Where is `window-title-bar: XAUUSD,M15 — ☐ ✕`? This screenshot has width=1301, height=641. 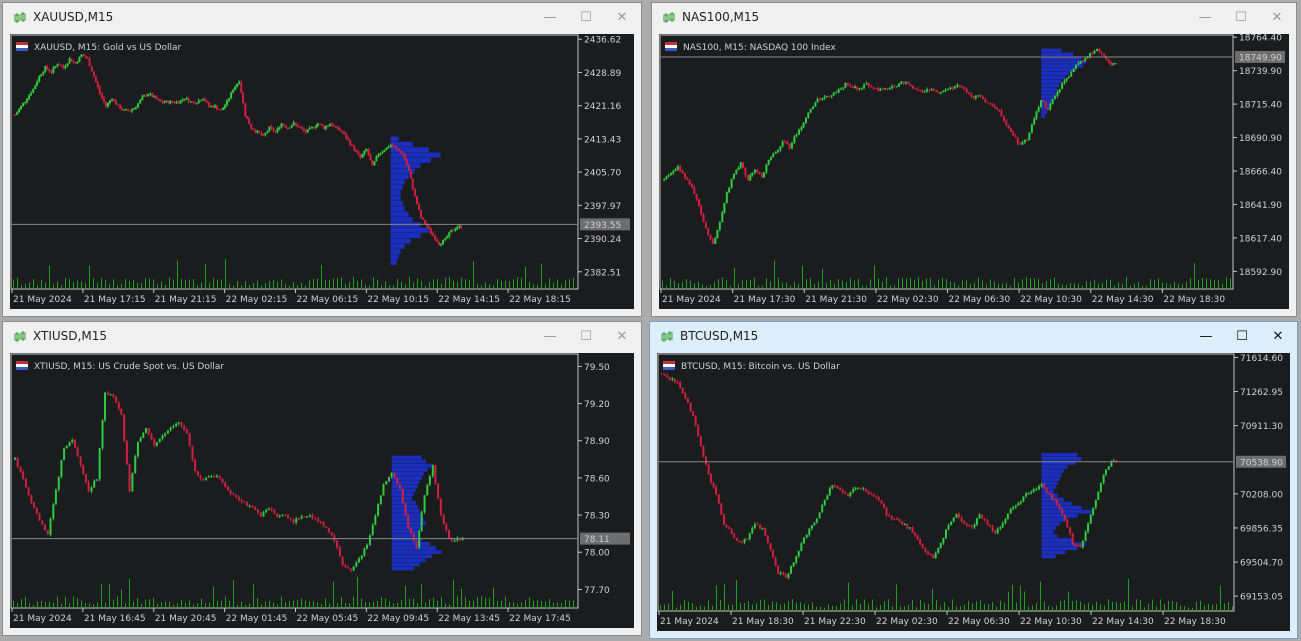
window-title-bar: XAUUSD,M15 — ☐ ✕ is located at coordinates (322, 18).